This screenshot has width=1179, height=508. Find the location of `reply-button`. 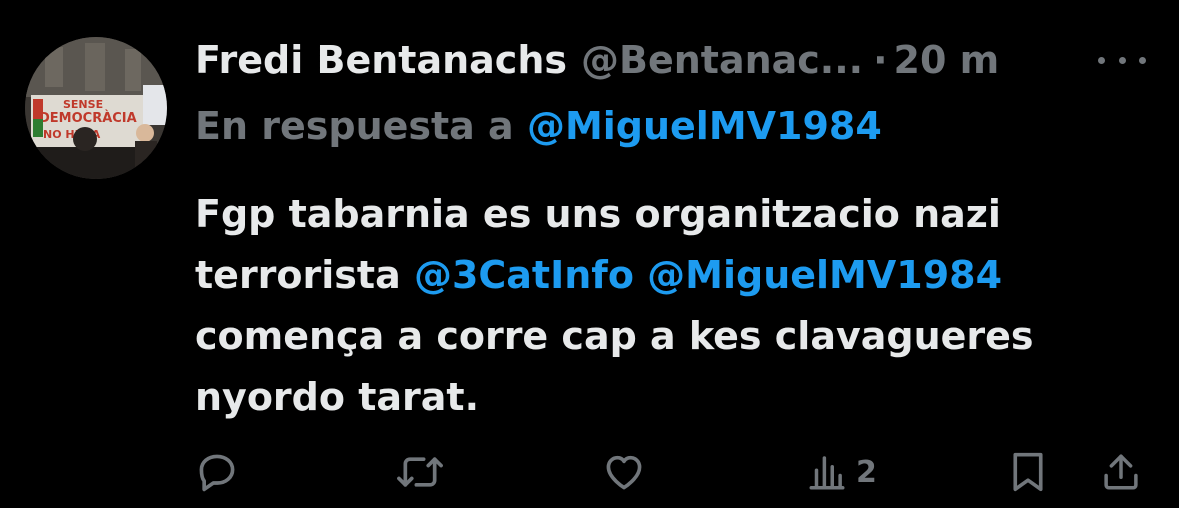

reply-button is located at coordinates (217, 472).